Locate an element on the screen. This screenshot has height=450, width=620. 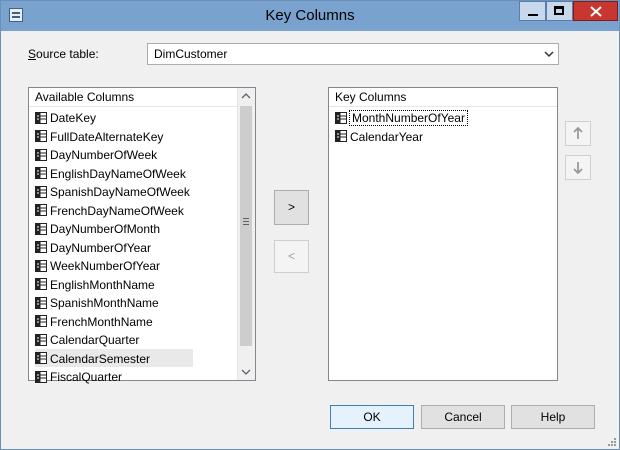
list-item: DayNumberOfYear is located at coordinates (93, 247).